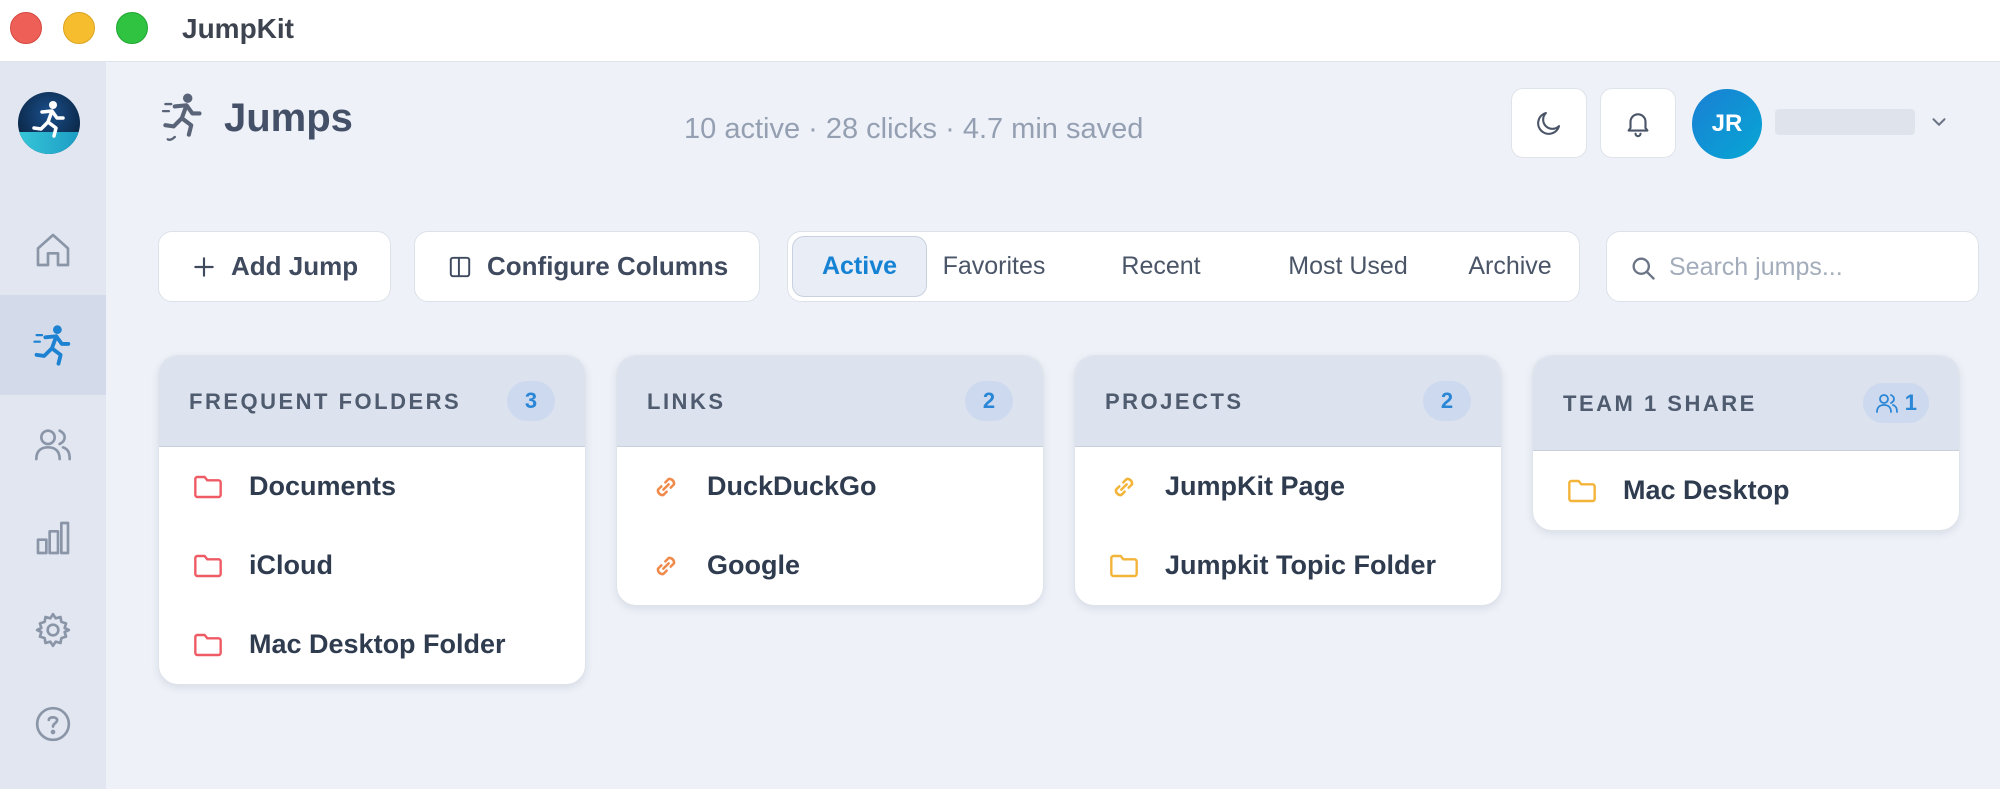  I want to click on dark-mode-toggle, so click(1549, 123).